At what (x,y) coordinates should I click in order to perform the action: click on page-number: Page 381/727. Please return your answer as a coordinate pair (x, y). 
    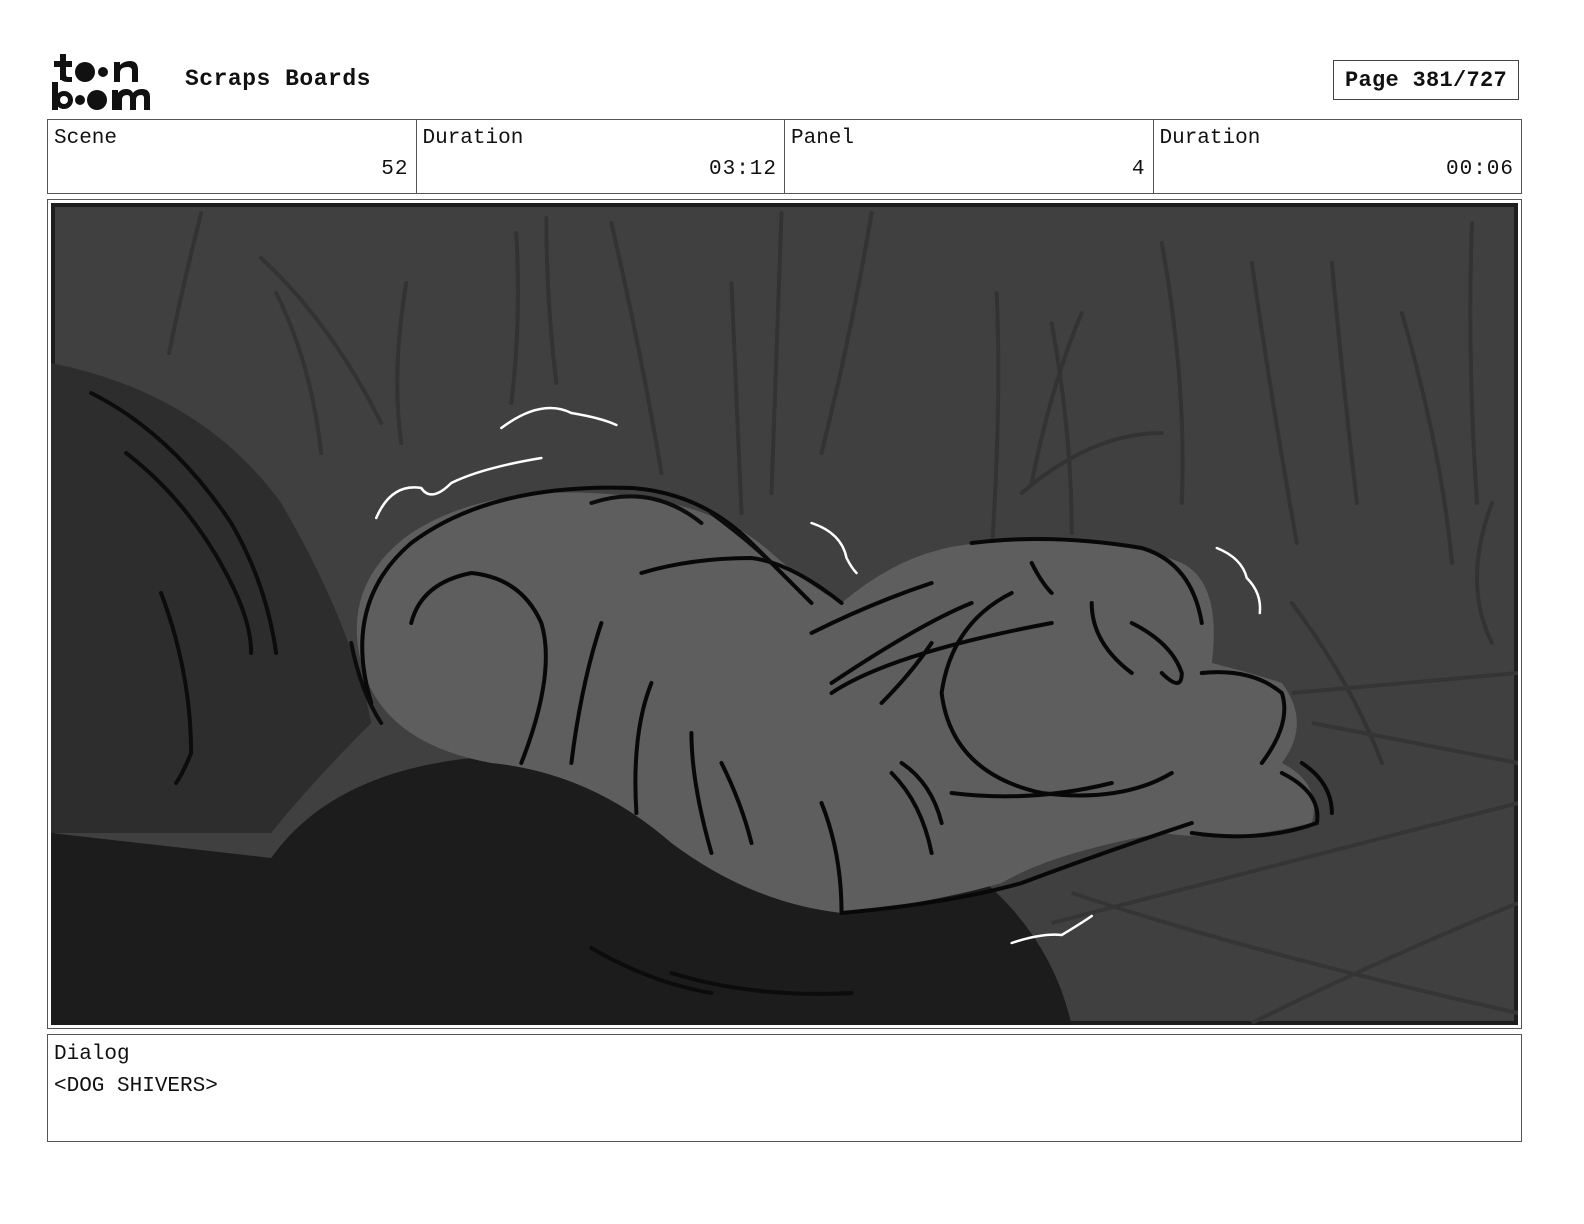
    Looking at the image, I should click on (1426, 80).